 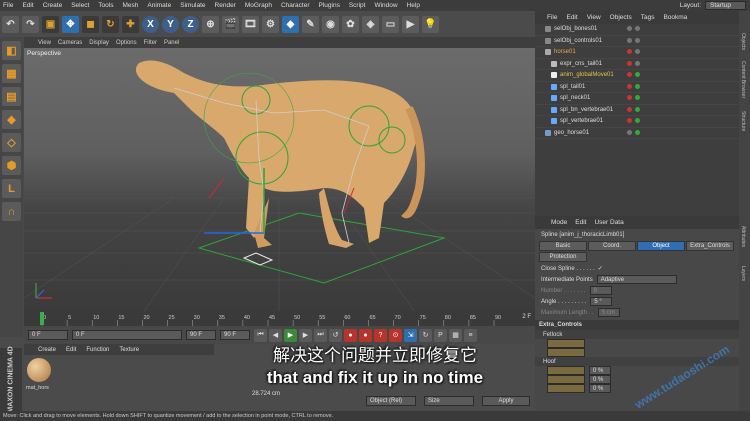 I want to click on array-icon: ✿, so click(x=350, y=24).